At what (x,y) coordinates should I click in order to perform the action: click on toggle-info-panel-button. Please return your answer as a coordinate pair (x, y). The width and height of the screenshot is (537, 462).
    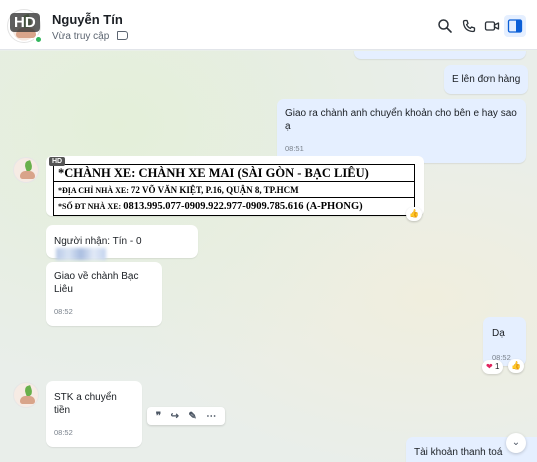
    Looking at the image, I should click on (515, 26).